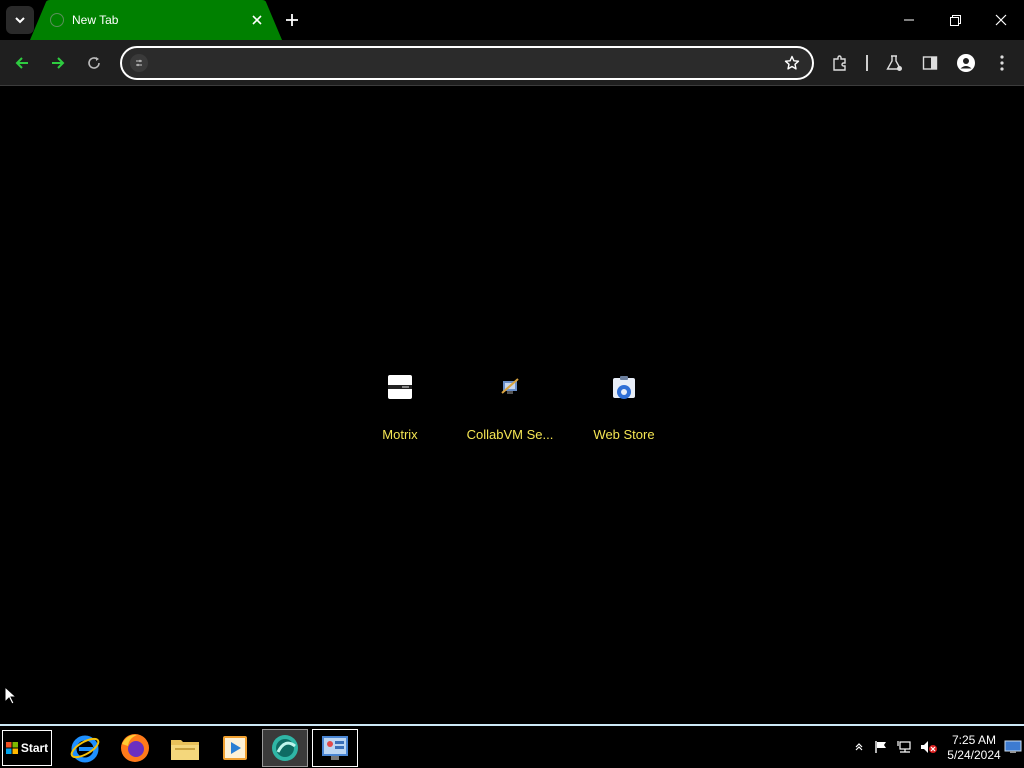 This screenshot has height=768, width=1024. What do you see at coordinates (400, 409) in the screenshot?
I see `shortcut-motrix: Motrix` at bounding box center [400, 409].